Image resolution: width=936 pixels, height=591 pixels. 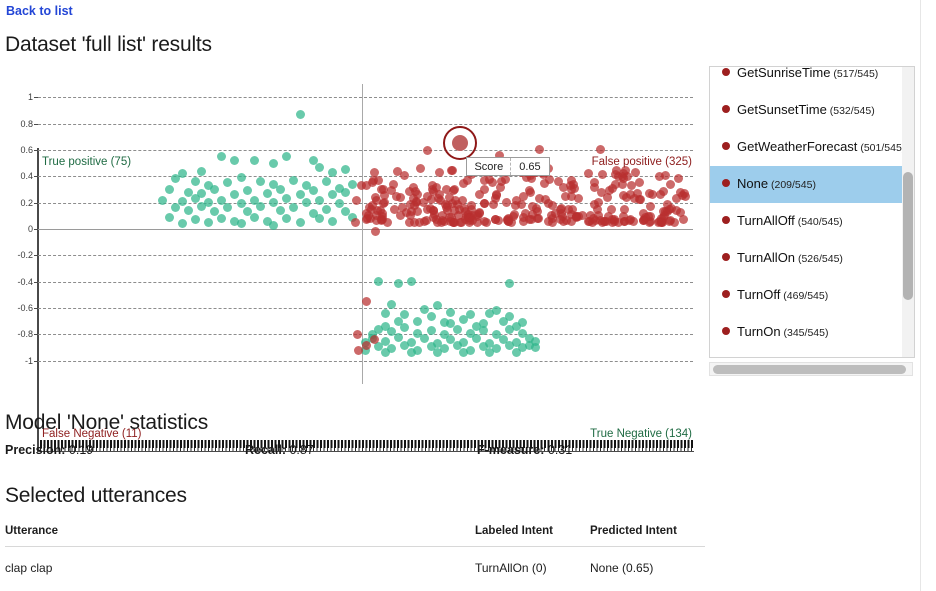 What do you see at coordinates (812, 332) in the screenshot?
I see `legend-item-turnon: TurnOn (345/545)` at bounding box center [812, 332].